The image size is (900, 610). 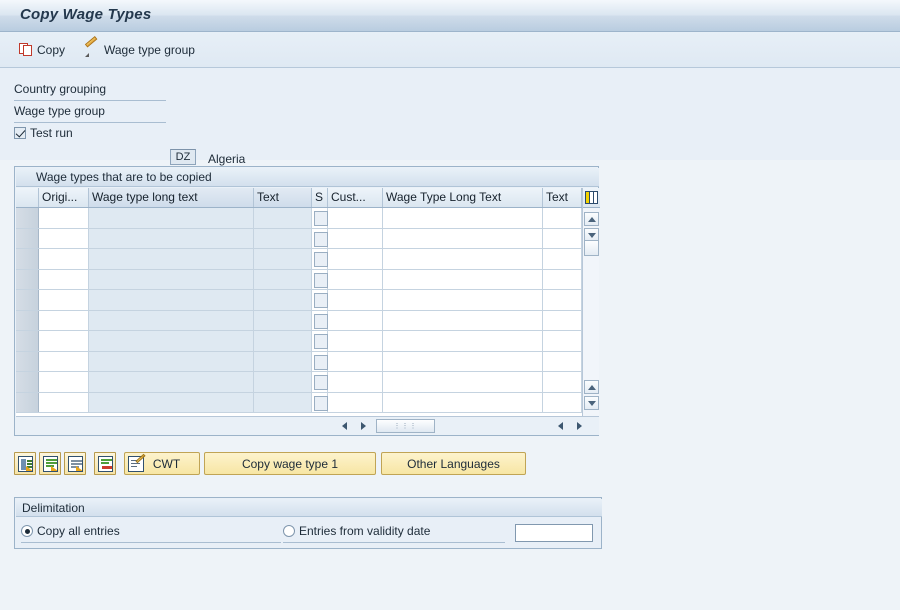 I want to click on grid-column-header-3: Text, so click(x=283, y=197).